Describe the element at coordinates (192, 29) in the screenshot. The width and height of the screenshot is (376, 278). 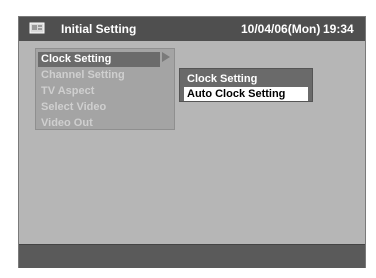
I see `title-bar: Initial Setting 10/04/06(Mon) 19:34` at that location.